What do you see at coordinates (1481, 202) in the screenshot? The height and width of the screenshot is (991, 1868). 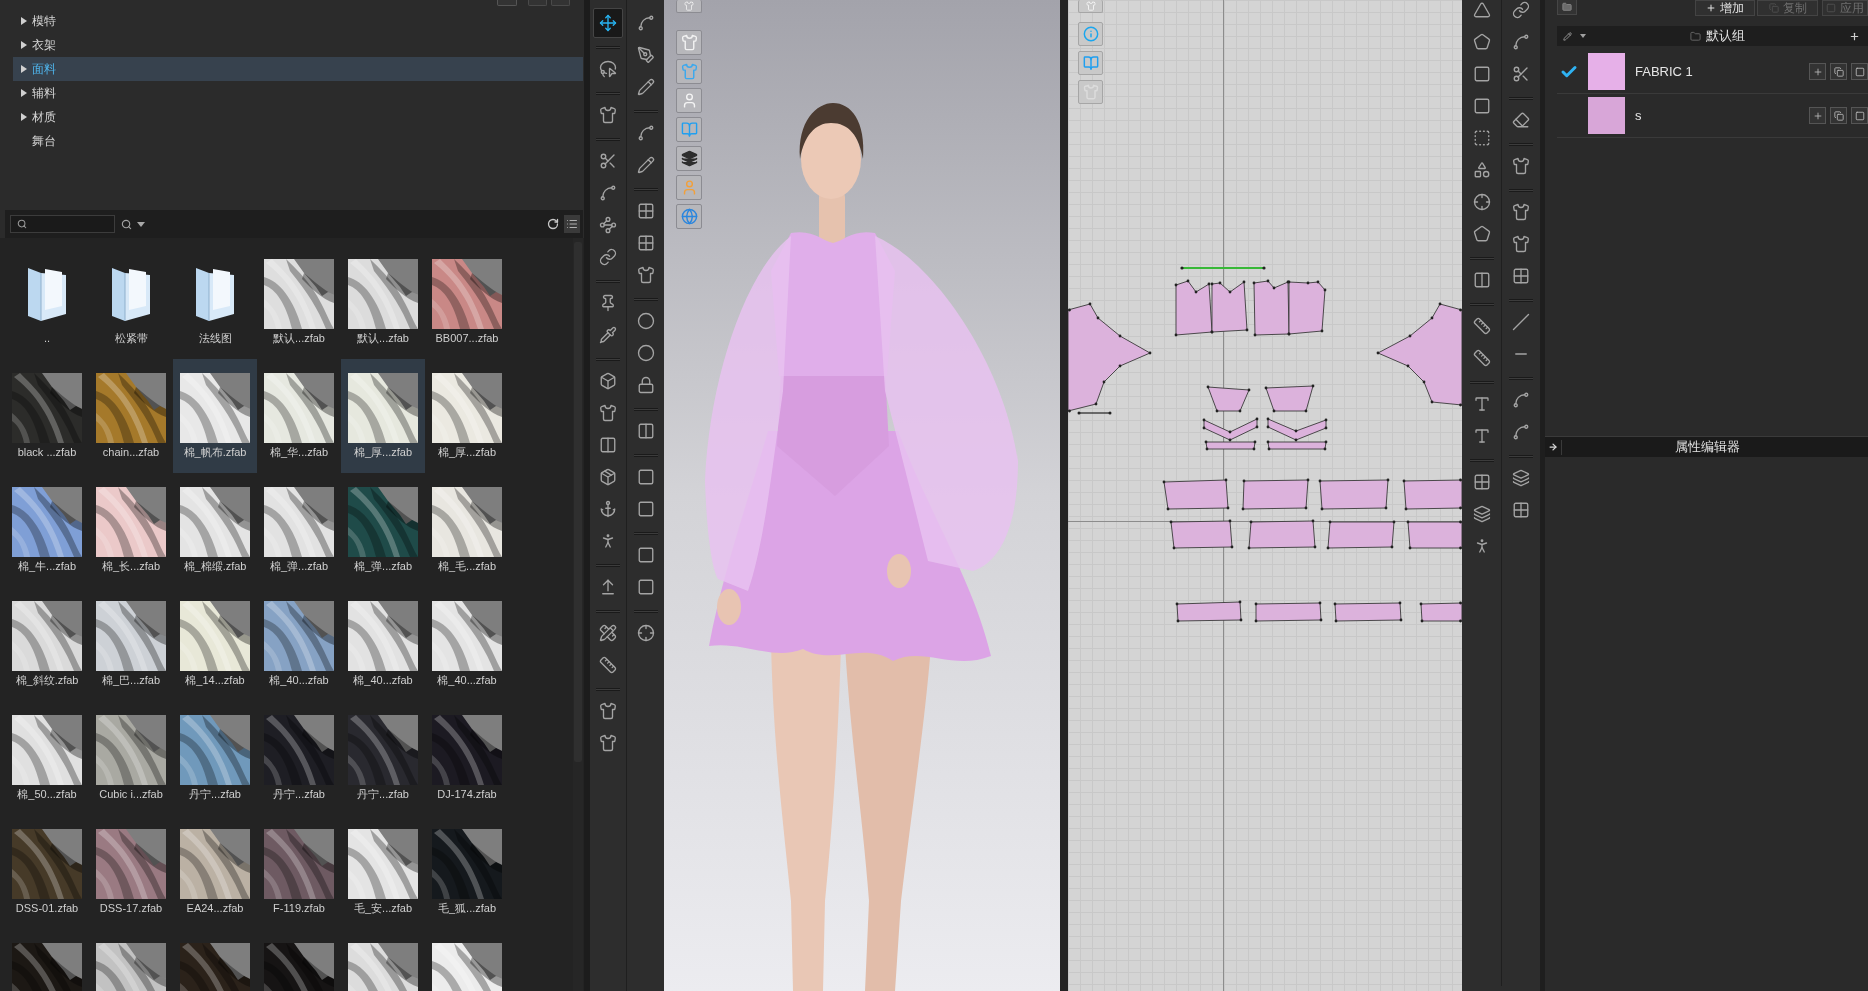 I see `crosshair-icon` at bounding box center [1481, 202].